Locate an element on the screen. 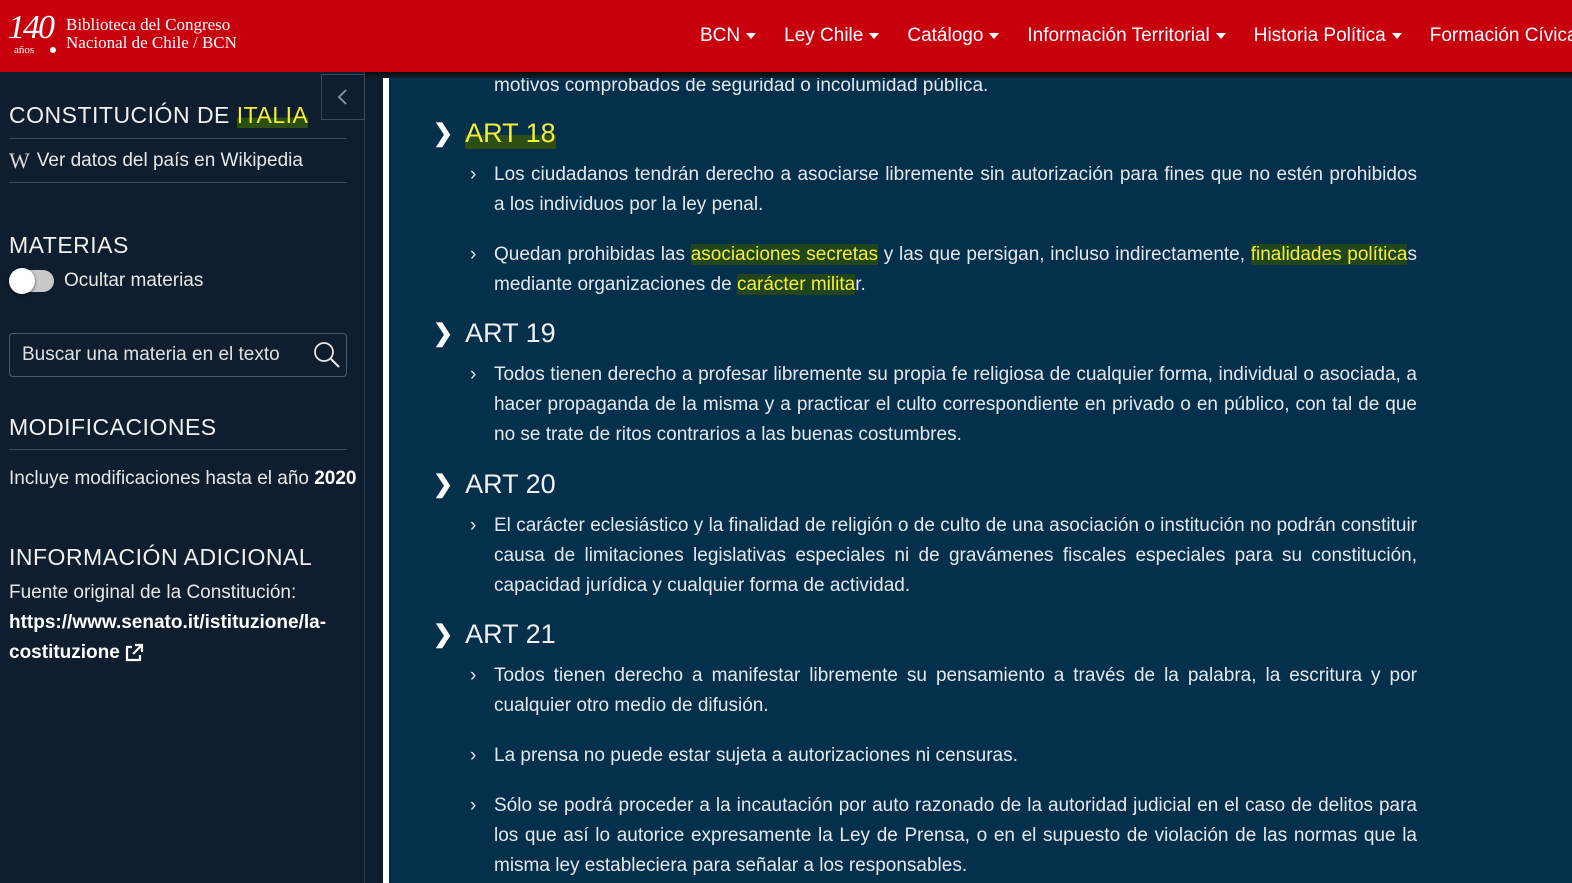 The height and width of the screenshot is (883, 1572). title-prefix: CONSTITUCIÓN DE is located at coordinates (123, 115).